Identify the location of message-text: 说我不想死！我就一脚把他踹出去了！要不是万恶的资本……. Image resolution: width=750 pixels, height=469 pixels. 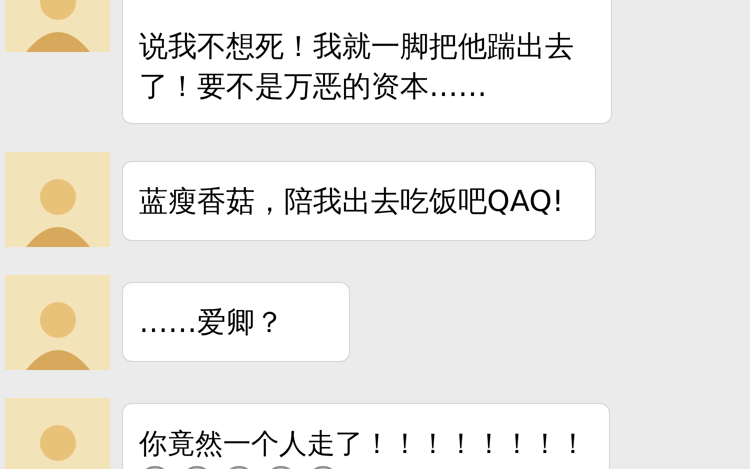
(357, 66).